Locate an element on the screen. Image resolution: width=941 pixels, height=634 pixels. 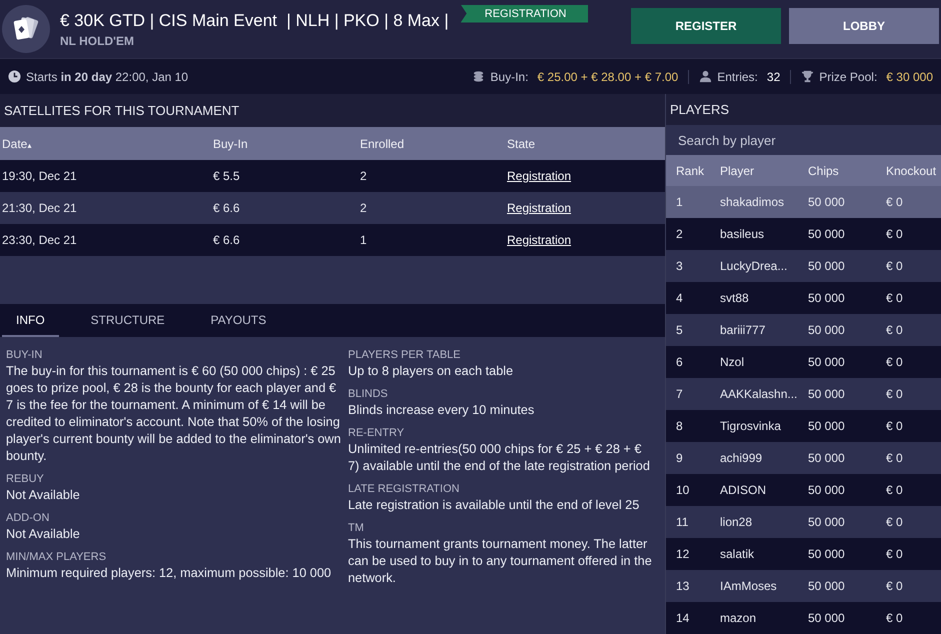
tournament-title: € 30K GTD | CIS Main Event | NLH | PKO | 8 Max | is located at coordinates (254, 20).